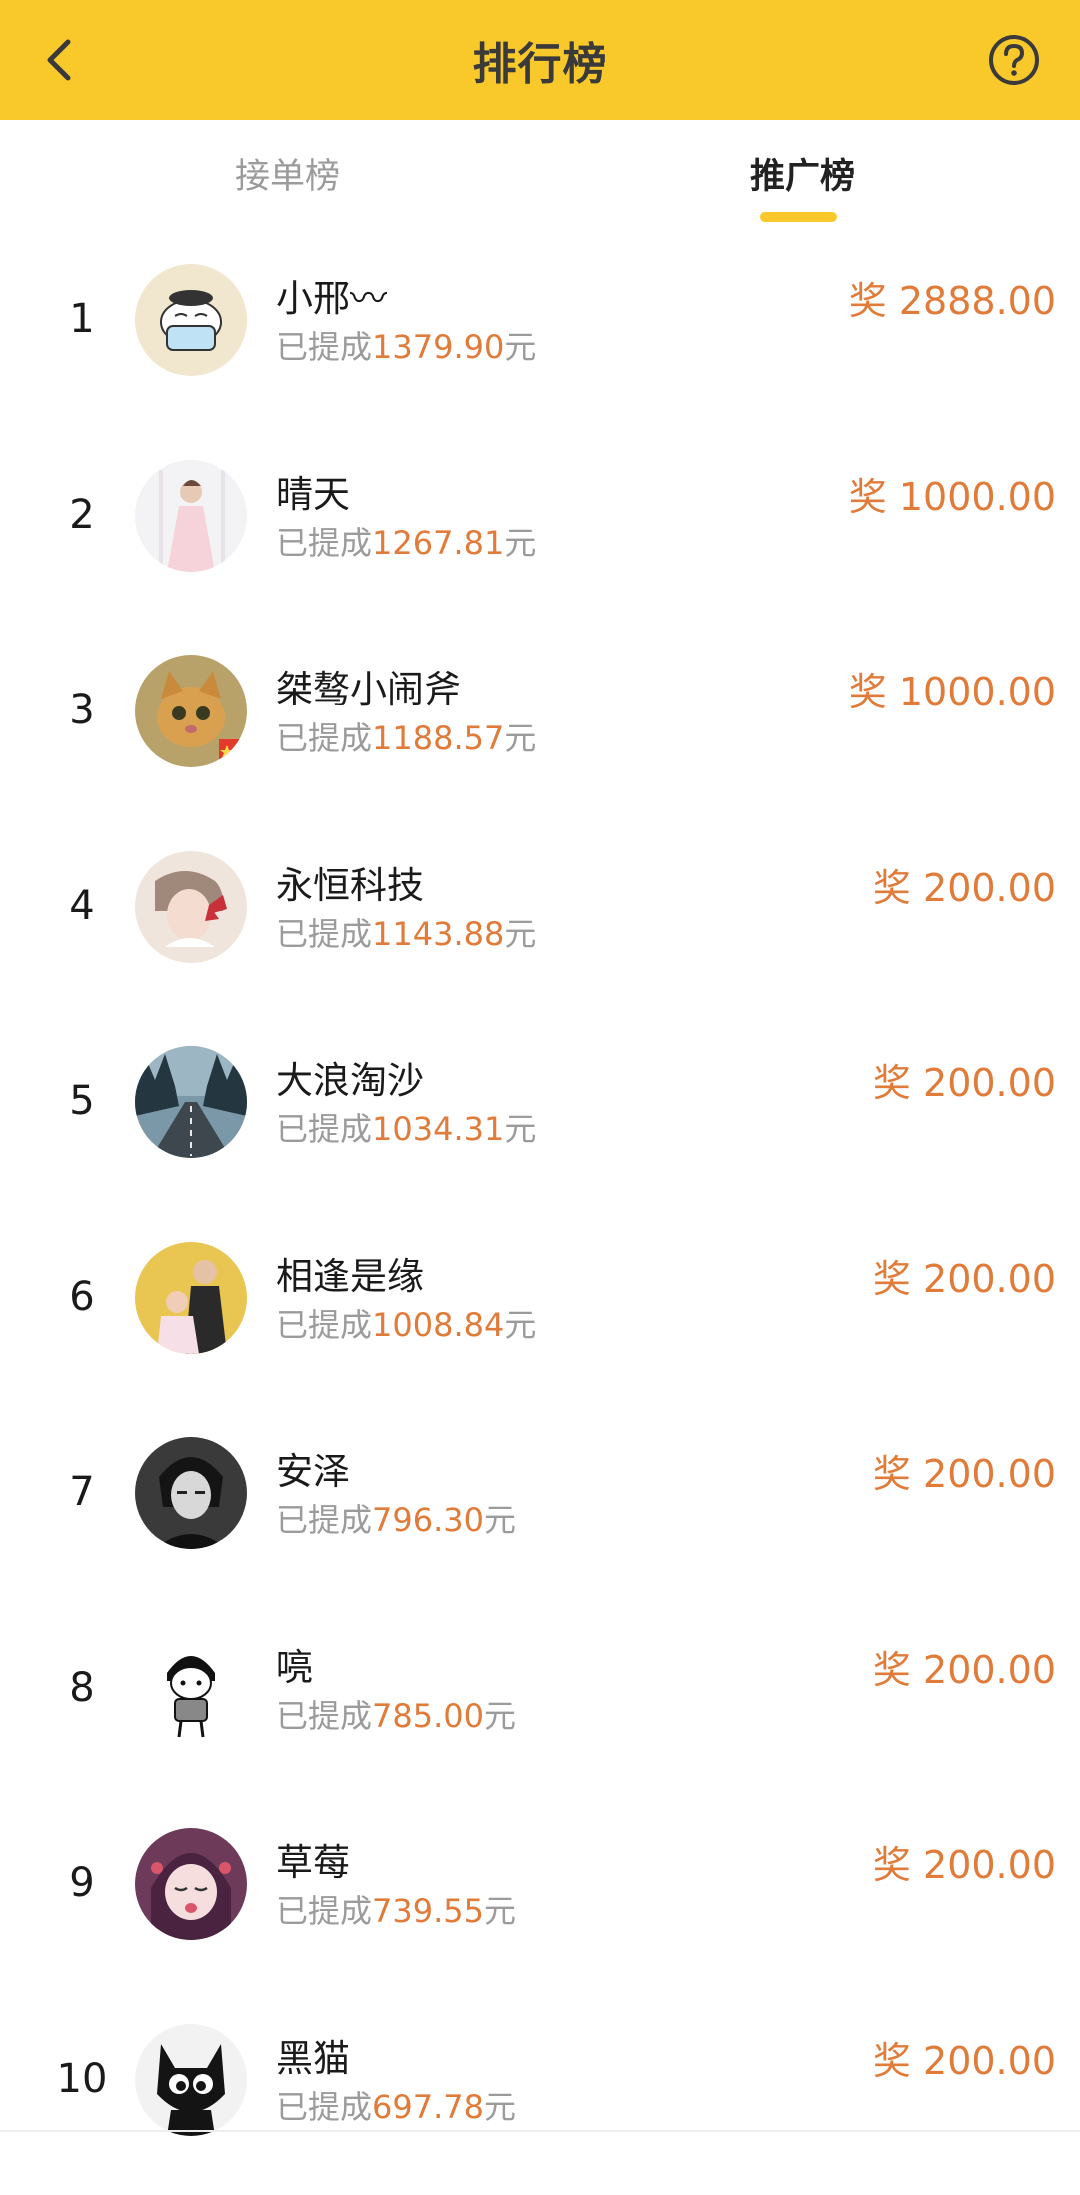 This screenshot has width=1080, height=2195. I want to click on tab-bar: 接单榜 推广榜, so click(540, 175).